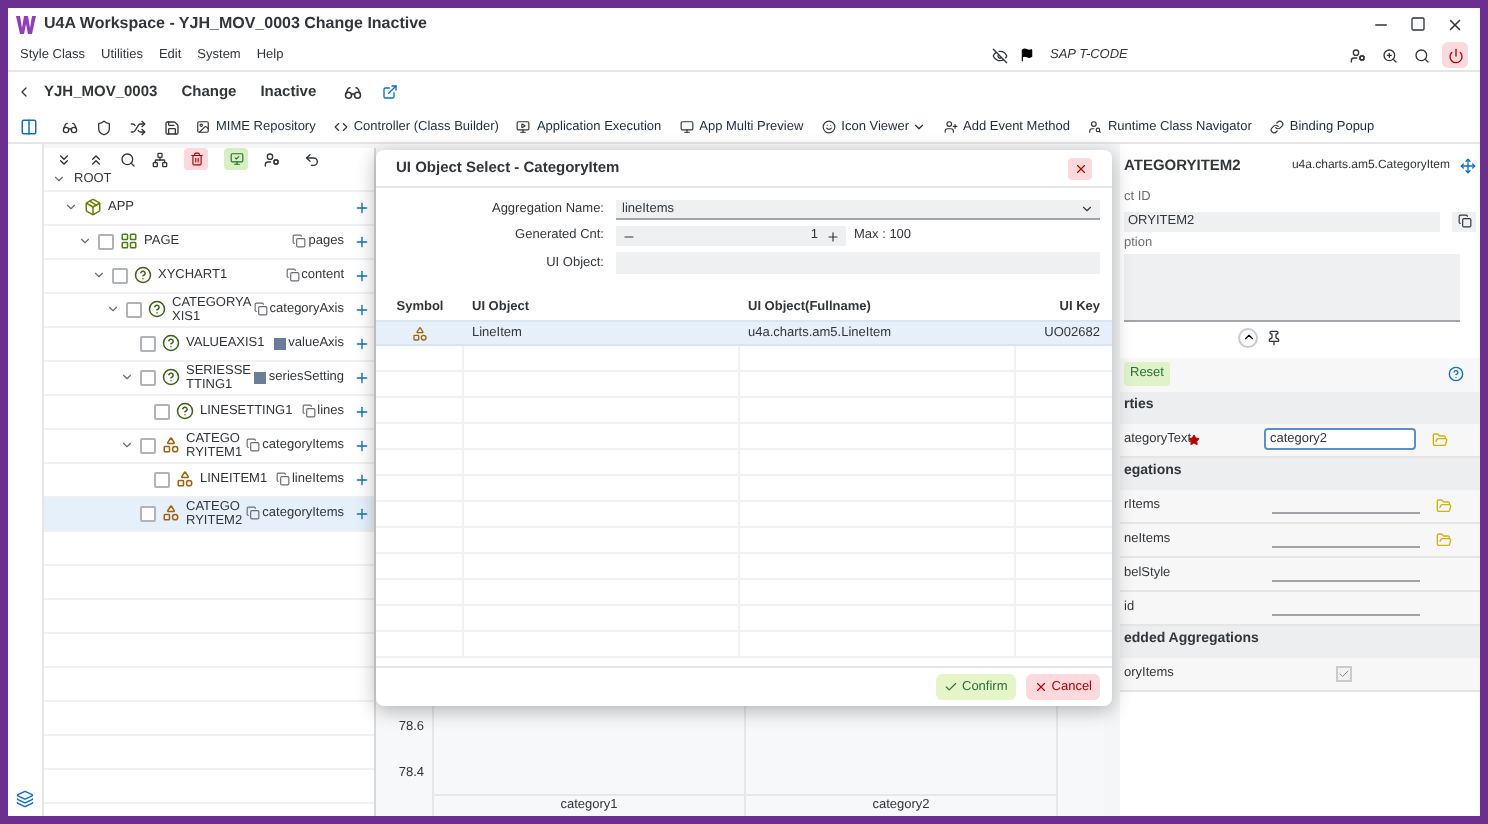  I want to click on zoom-in-icon, so click(1390, 55).